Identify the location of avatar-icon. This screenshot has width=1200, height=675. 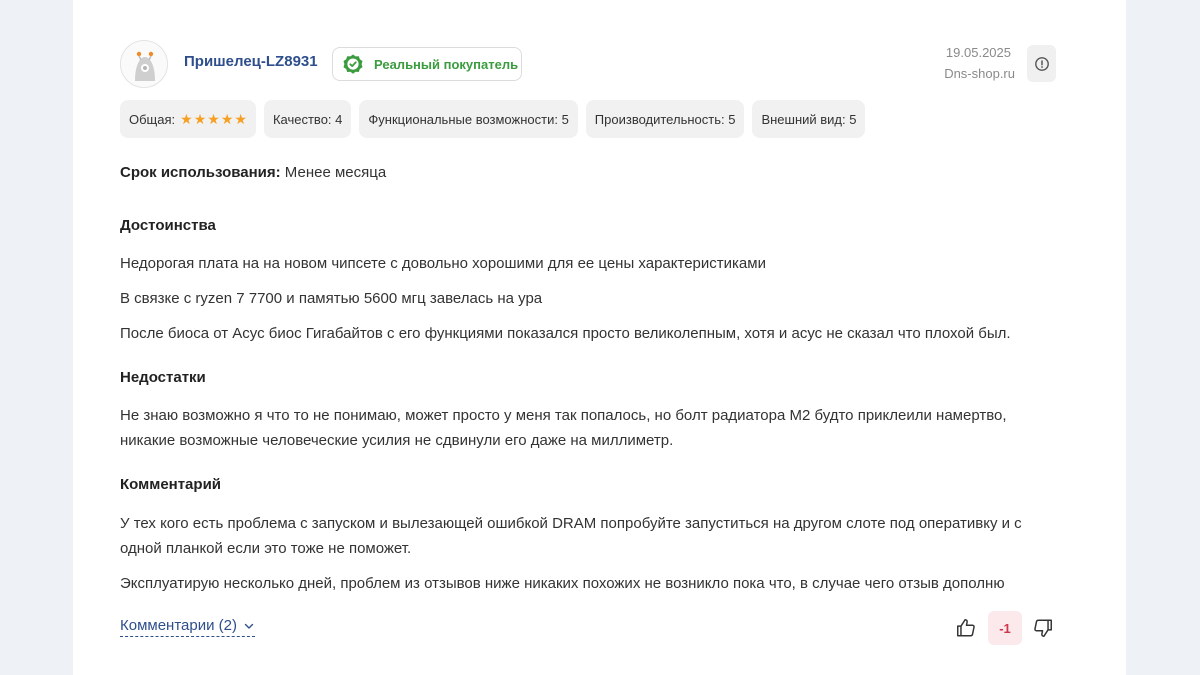
(145, 66).